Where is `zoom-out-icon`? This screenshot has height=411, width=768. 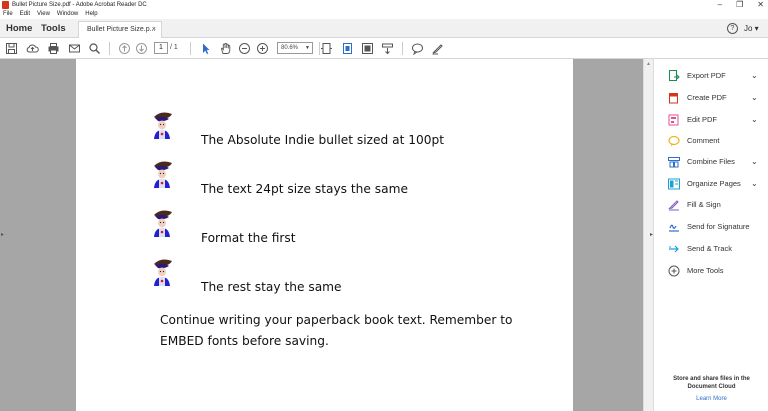
zoom-out-icon is located at coordinates (244, 48).